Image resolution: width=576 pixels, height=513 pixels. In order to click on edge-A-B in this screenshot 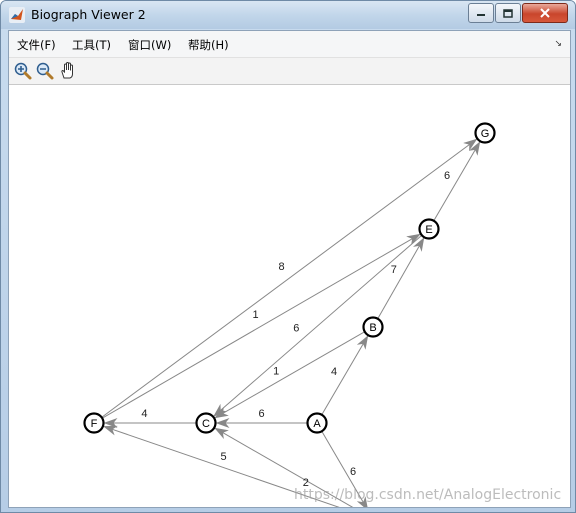, I will do `click(345, 375)`.